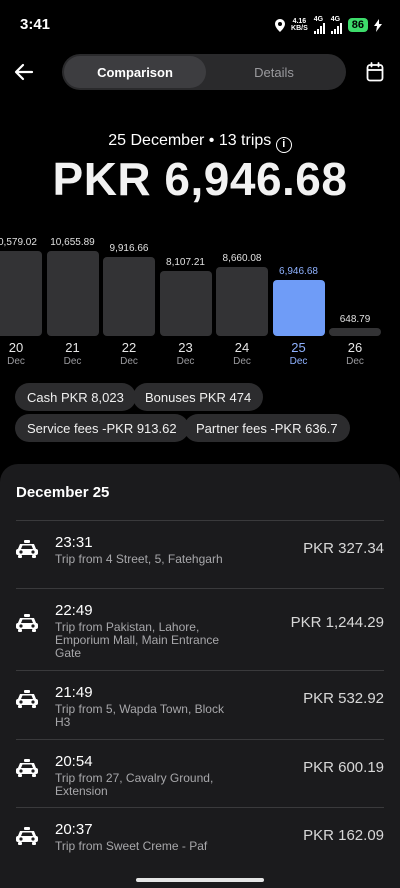 The image size is (400, 888). Describe the element at coordinates (200, 179) in the screenshot. I see `summary-total: PKR 6,946.68` at that location.